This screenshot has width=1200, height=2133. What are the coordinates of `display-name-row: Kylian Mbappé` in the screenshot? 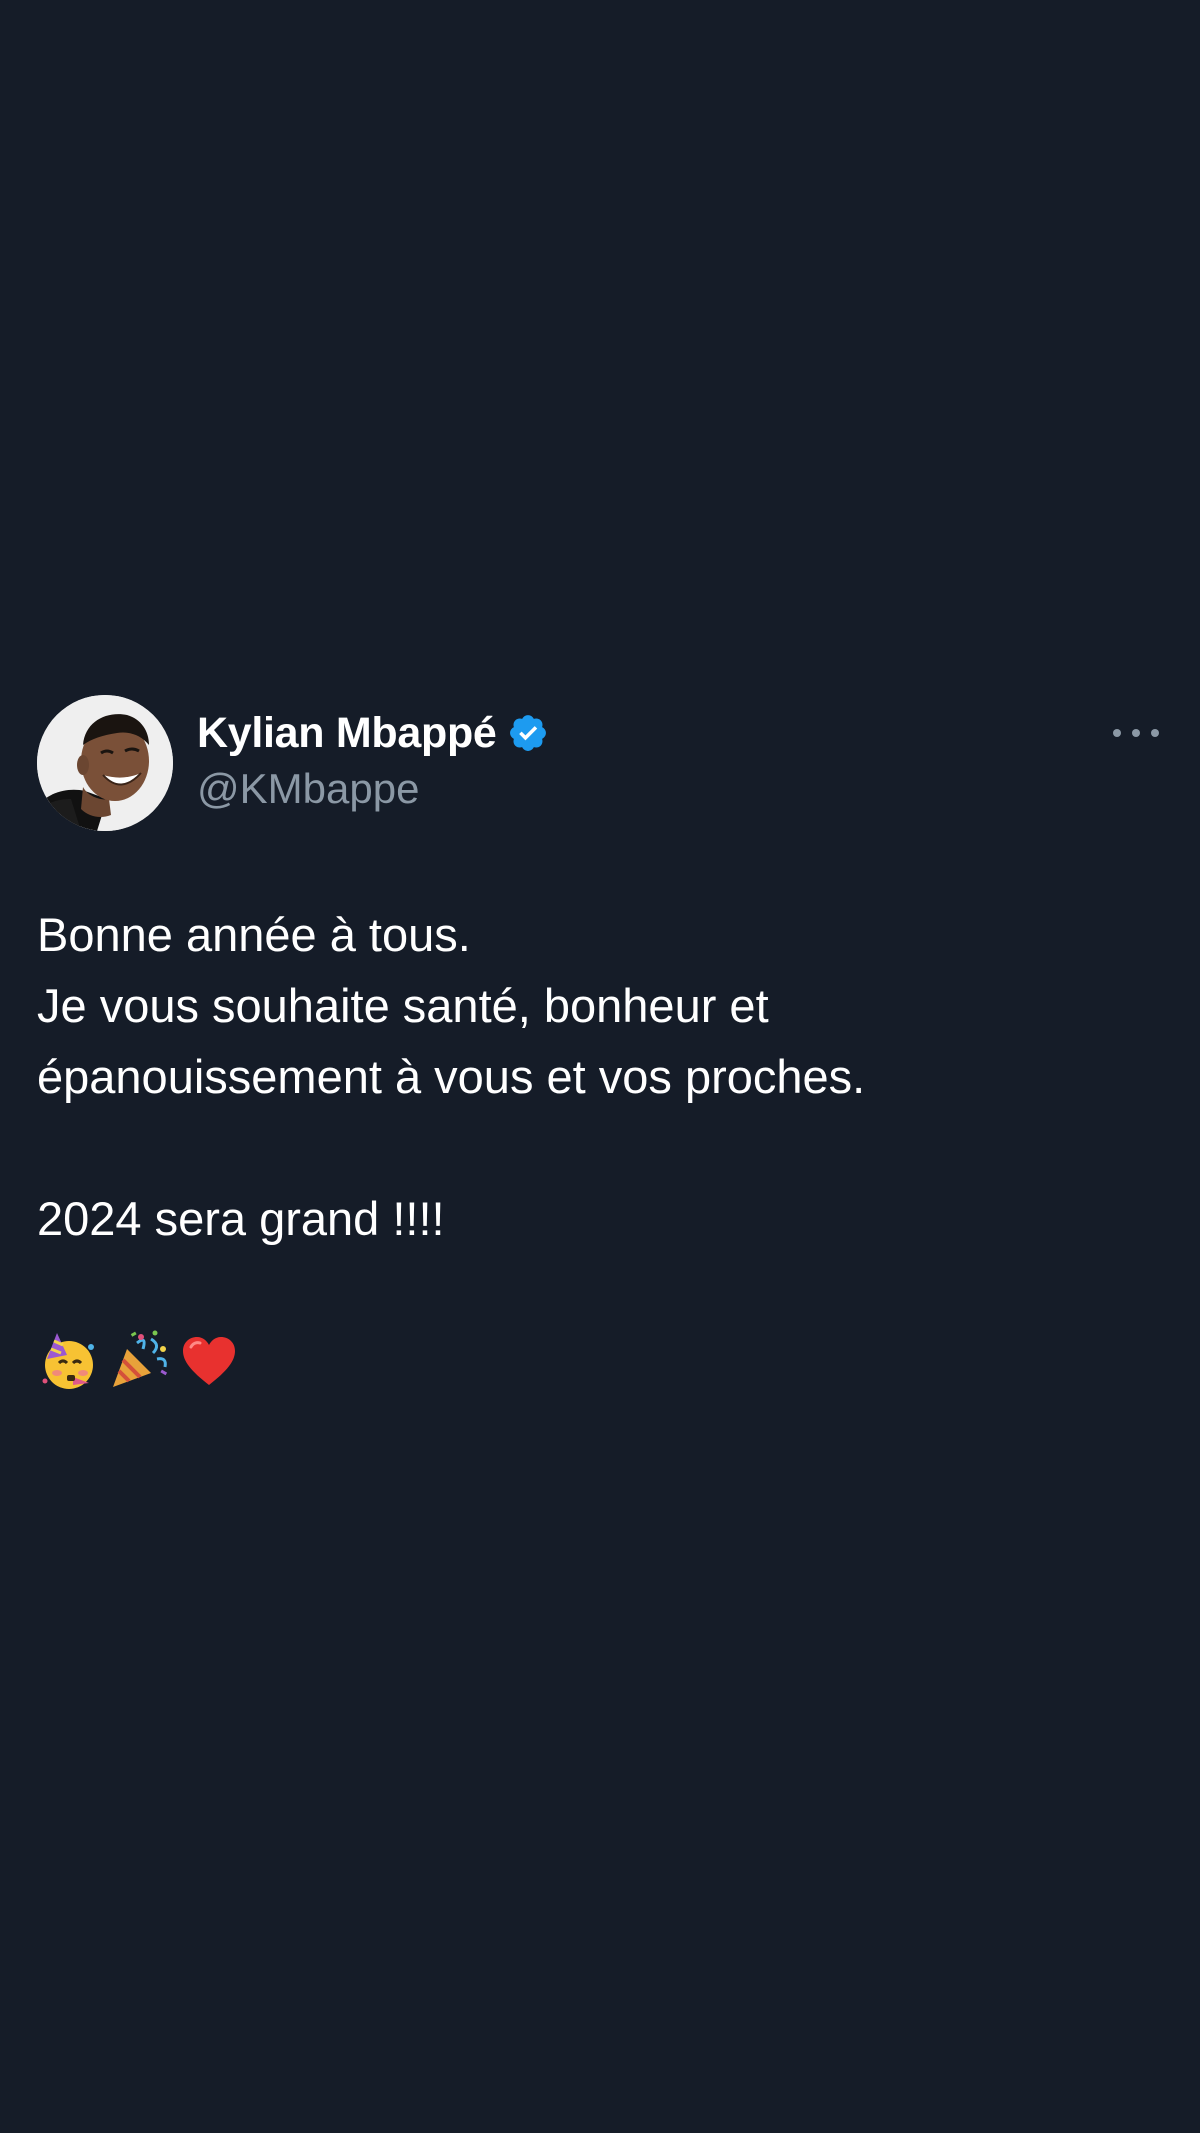 It's located at (373, 733).